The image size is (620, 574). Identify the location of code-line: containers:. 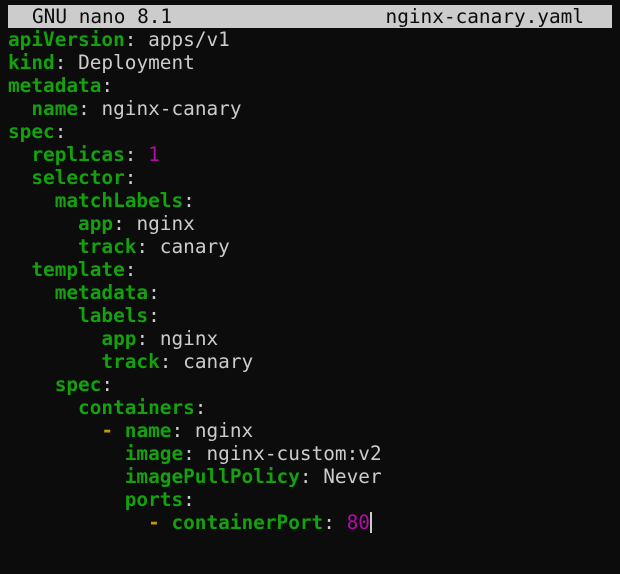
(310, 407).